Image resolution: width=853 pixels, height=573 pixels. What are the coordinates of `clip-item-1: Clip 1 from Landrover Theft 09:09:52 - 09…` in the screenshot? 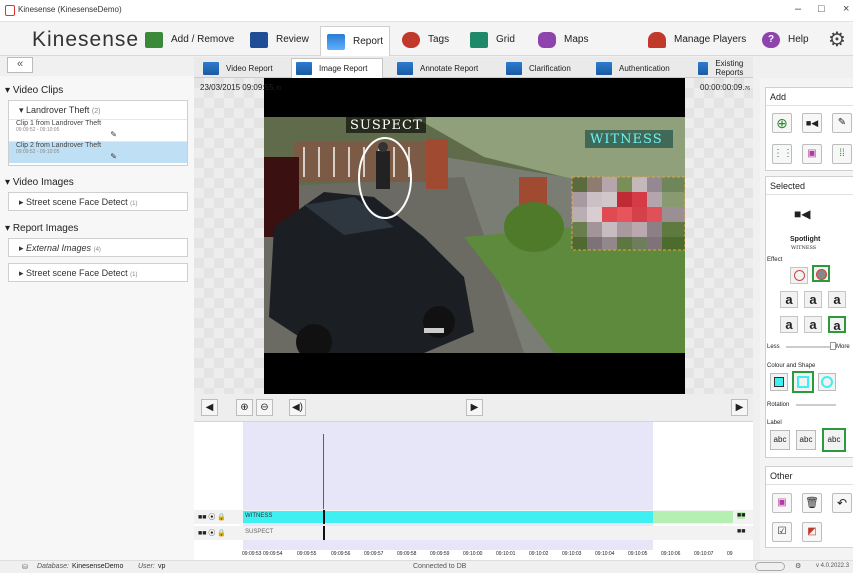 It's located at (98, 130).